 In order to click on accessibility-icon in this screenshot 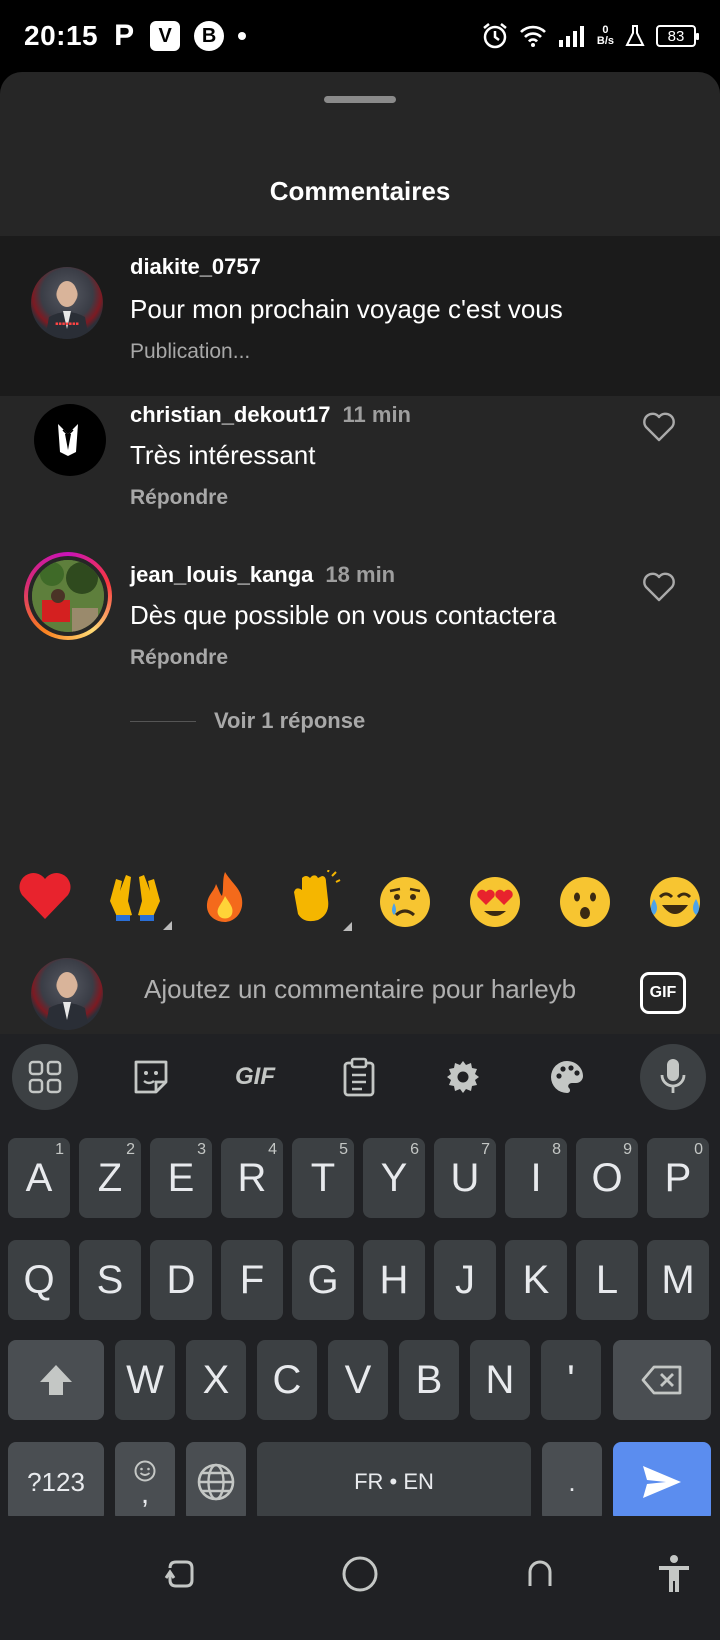, I will do `click(674, 1573)`.